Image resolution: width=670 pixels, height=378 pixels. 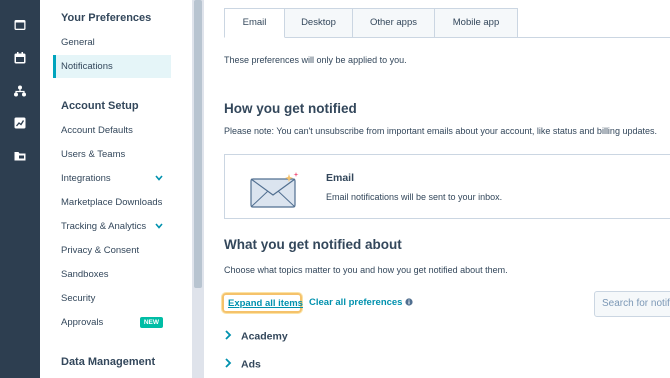 What do you see at coordinates (100, 106) in the screenshot?
I see `section-heading-account-setup: Account Setup` at bounding box center [100, 106].